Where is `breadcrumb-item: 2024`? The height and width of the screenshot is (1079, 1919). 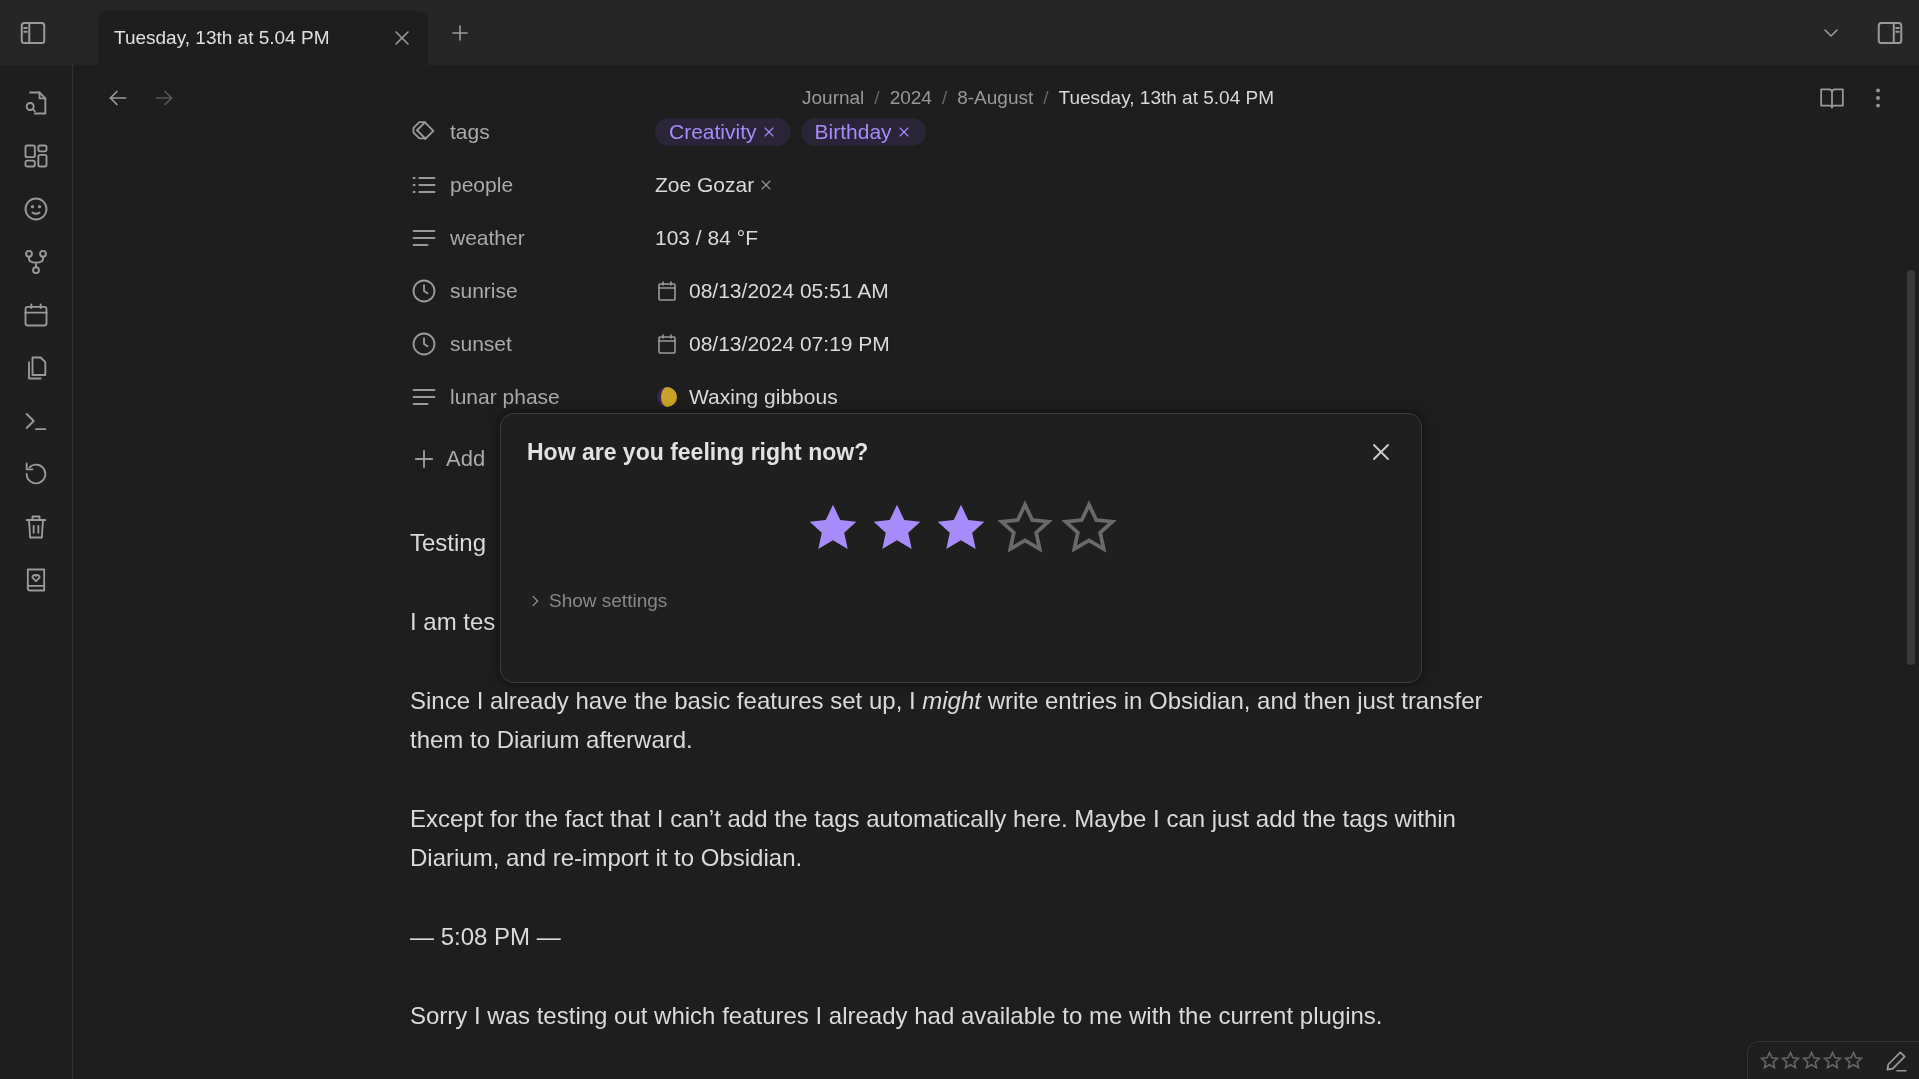
breadcrumb-item: 2024 is located at coordinates (910, 98).